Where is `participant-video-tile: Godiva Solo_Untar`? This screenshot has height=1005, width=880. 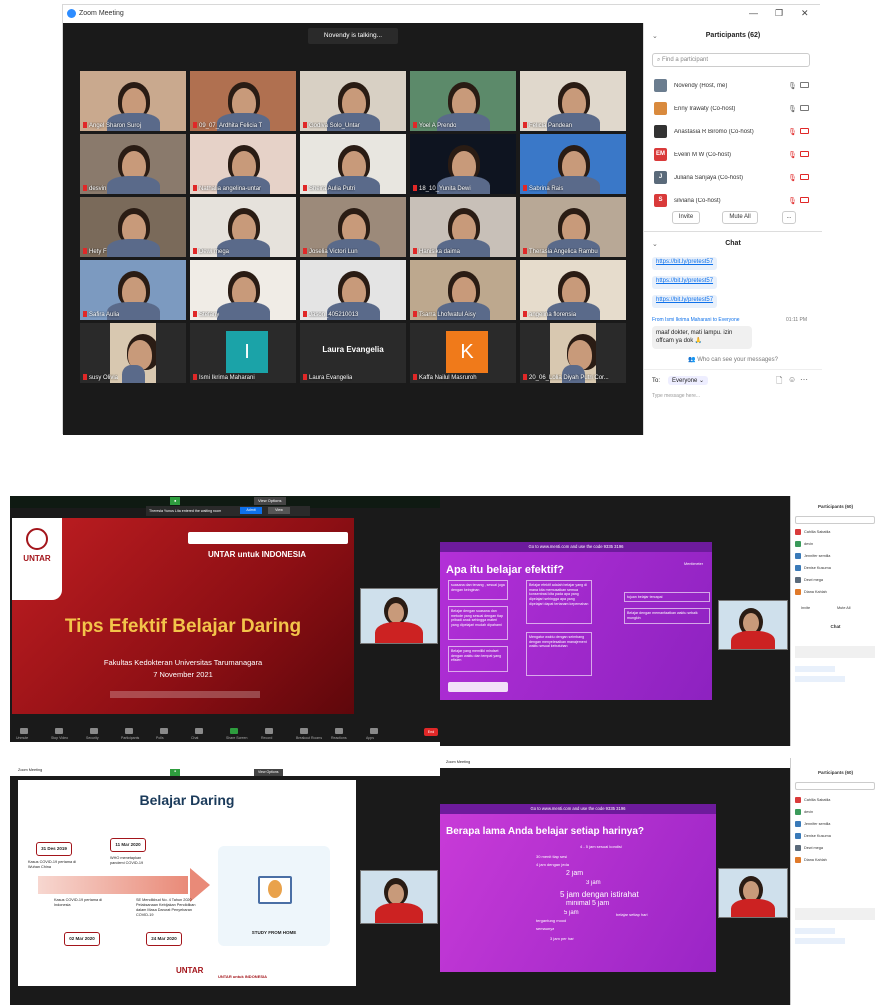 participant-video-tile: Godiva Solo_Untar is located at coordinates (353, 101).